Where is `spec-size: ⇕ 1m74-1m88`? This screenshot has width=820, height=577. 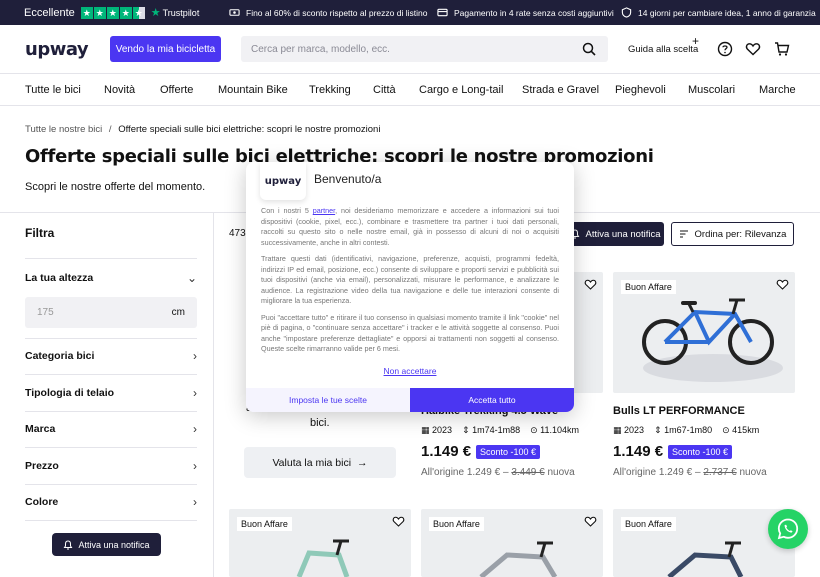 spec-size: ⇕ 1m74-1m88 is located at coordinates (491, 430).